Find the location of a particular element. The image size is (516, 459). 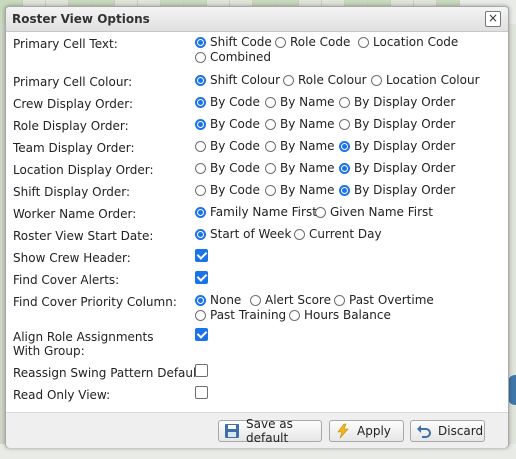

radio-option-label: Shift Code is located at coordinates (241, 42).